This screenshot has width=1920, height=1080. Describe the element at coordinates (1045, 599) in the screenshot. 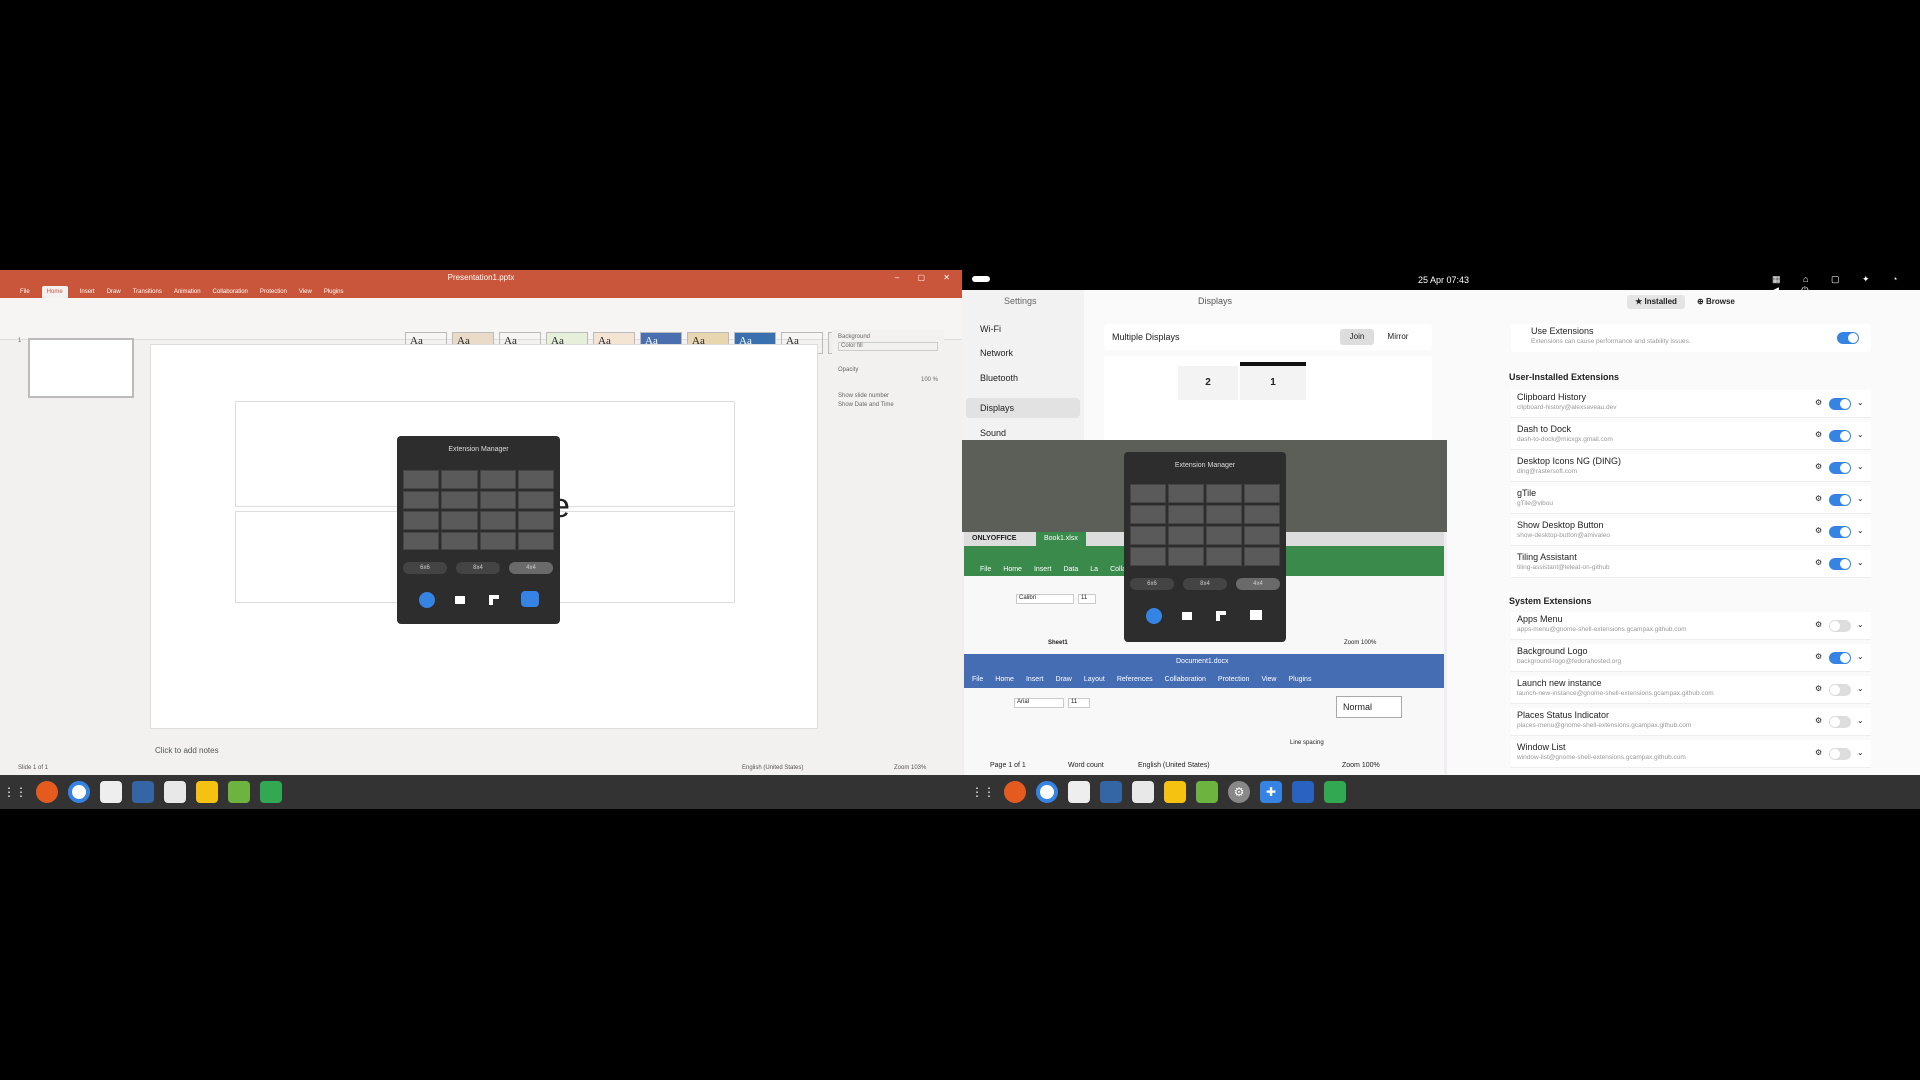

I see `sheet-font-select: Calibri` at that location.